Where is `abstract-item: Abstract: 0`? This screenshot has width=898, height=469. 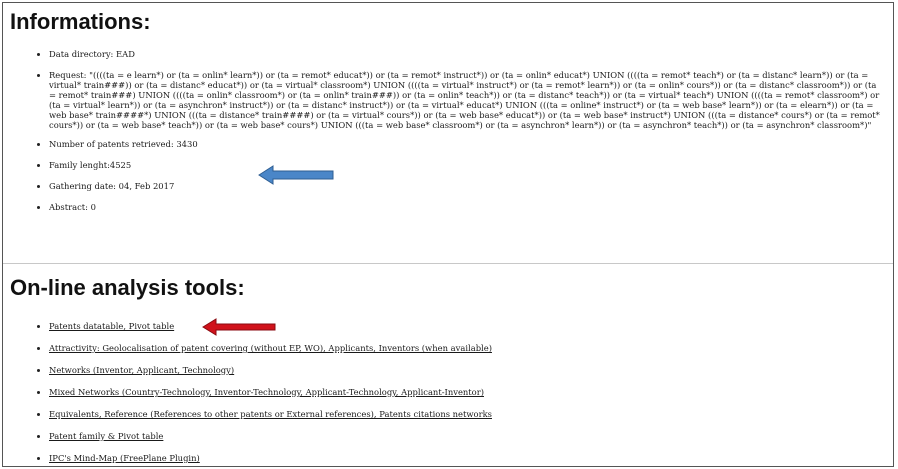 abstract-item: Abstract: 0 is located at coordinates (460, 207).